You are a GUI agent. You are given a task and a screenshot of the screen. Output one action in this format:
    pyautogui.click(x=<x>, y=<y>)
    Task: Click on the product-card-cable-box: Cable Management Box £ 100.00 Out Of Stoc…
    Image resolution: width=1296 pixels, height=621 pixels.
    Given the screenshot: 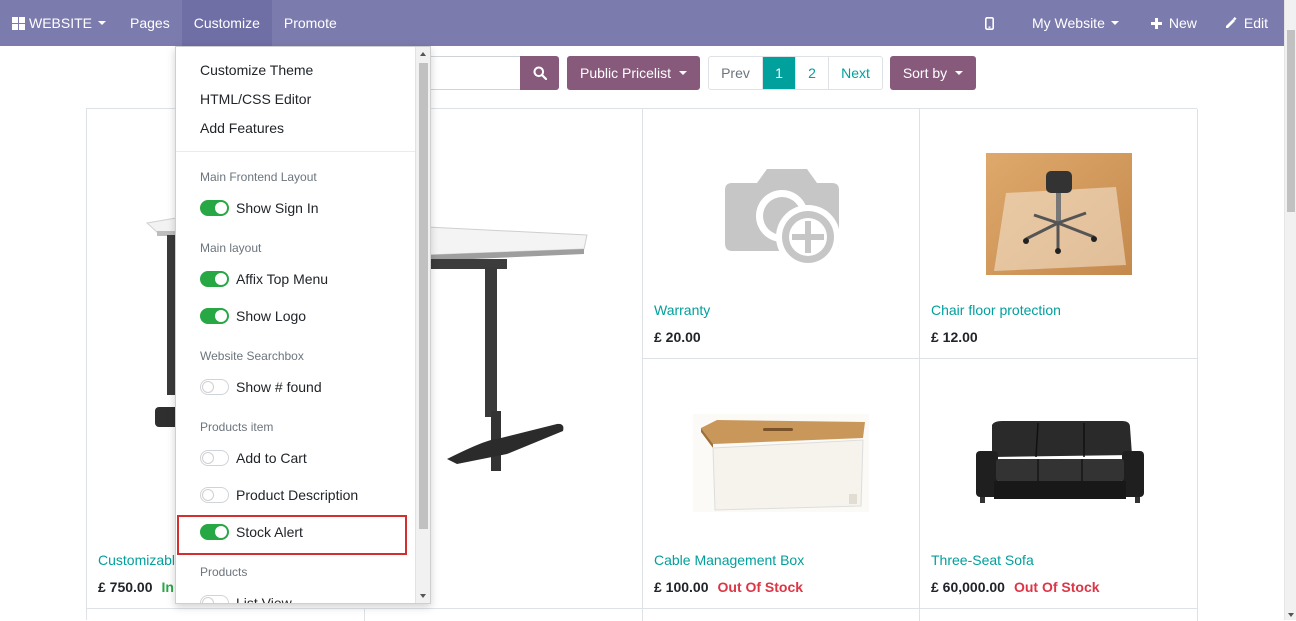 What is the action you would take?
    pyautogui.click(x=781, y=484)
    